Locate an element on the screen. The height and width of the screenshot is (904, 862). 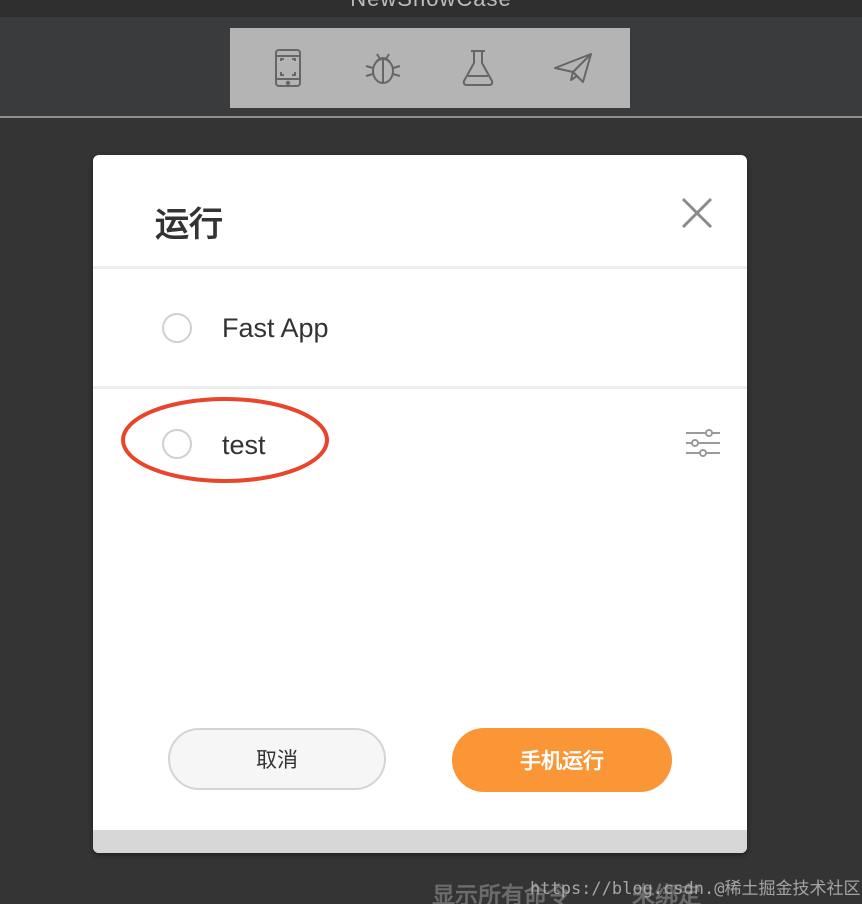
close-icon is located at coordinates (697, 213).